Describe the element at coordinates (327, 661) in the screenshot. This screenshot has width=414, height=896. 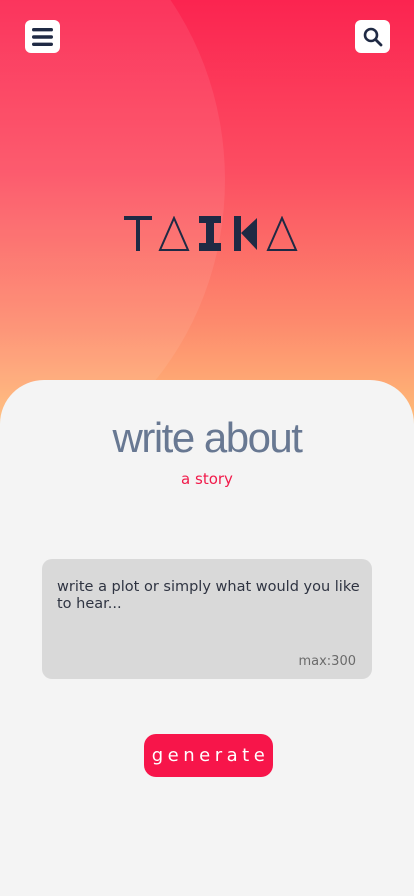
I see `max-length-label: max:300` at that location.